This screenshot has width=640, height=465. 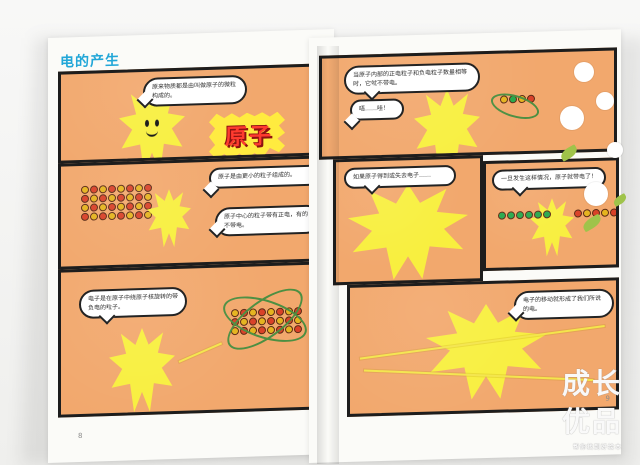 What do you see at coordinates (564, 304) in the screenshot?
I see `speech-bubble: 电子的移动就形成了我们所说的电。` at bounding box center [564, 304].